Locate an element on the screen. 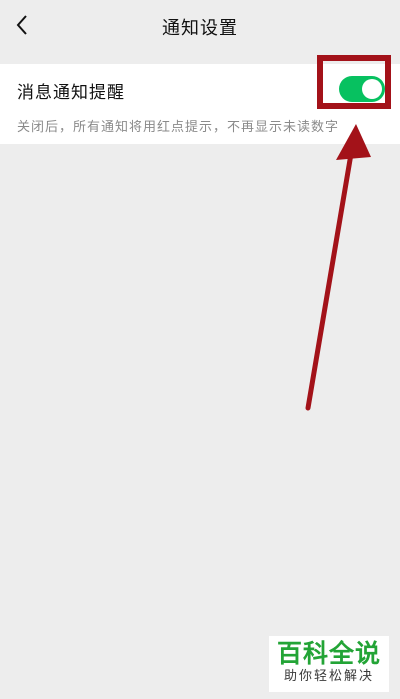  page-title: 通知设置 is located at coordinates (200, 28).